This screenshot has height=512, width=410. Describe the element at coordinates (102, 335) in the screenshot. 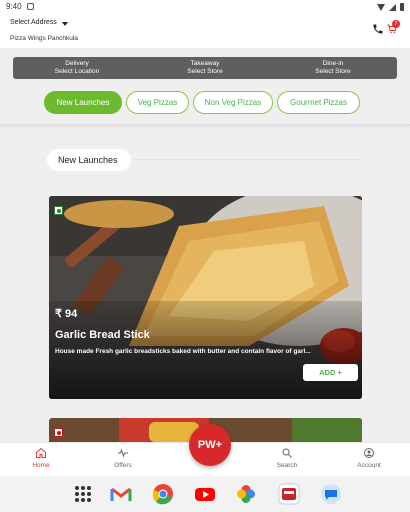

I see `product-name: Garlic Bread Stick` at that location.